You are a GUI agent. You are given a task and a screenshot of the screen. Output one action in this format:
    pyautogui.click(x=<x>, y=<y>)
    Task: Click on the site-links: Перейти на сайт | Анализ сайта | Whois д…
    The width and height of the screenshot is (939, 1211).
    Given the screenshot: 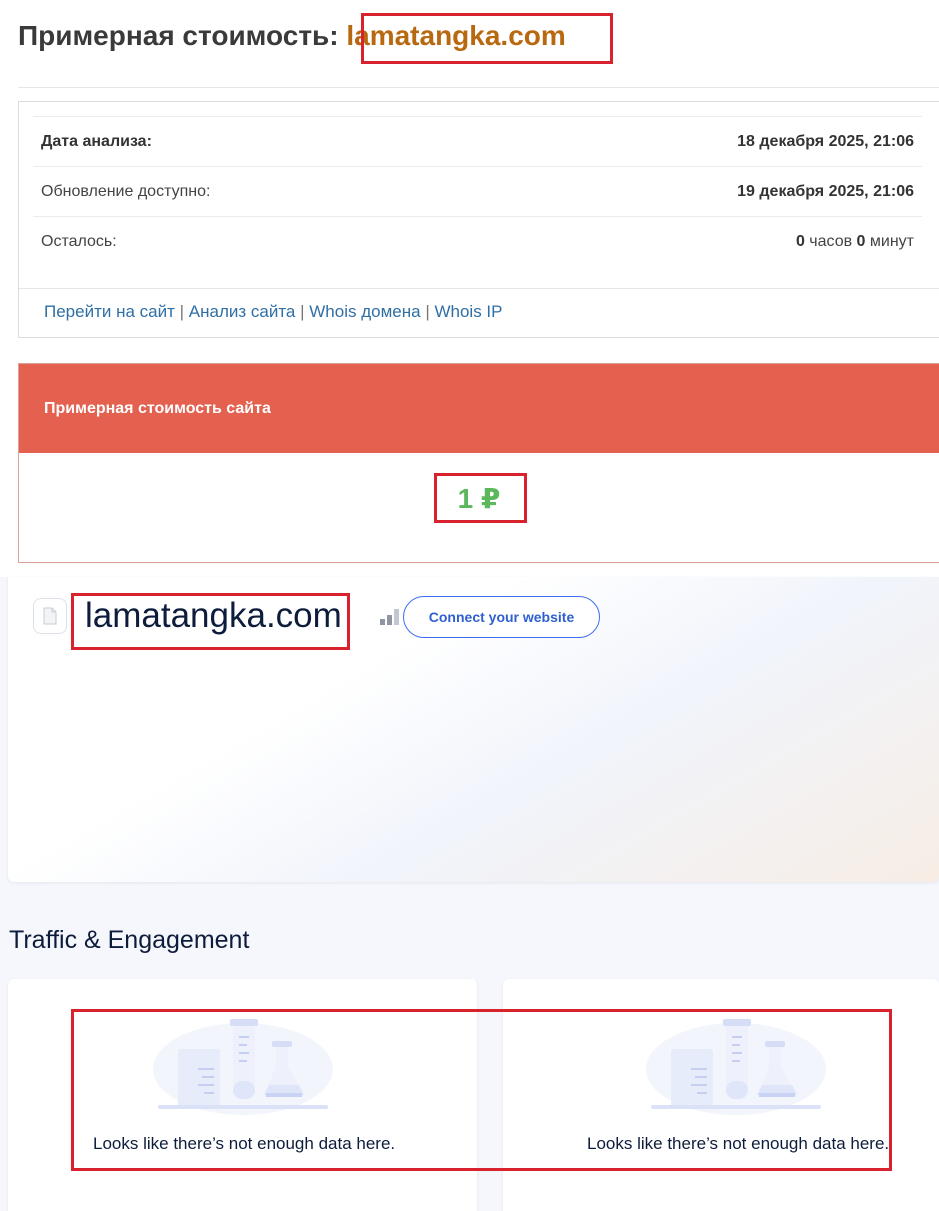 What is the action you would take?
    pyautogui.click(x=273, y=312)
    